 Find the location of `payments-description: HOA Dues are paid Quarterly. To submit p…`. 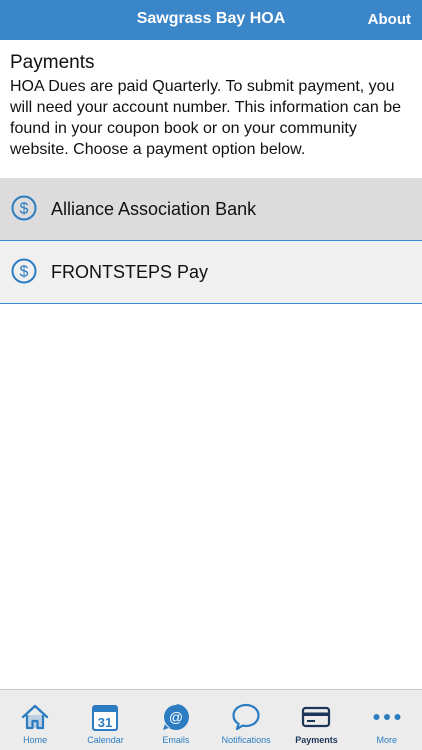

payments-description: HOA Dues are paid Quarterly. To submit p… is located at coordinates (206, 118).